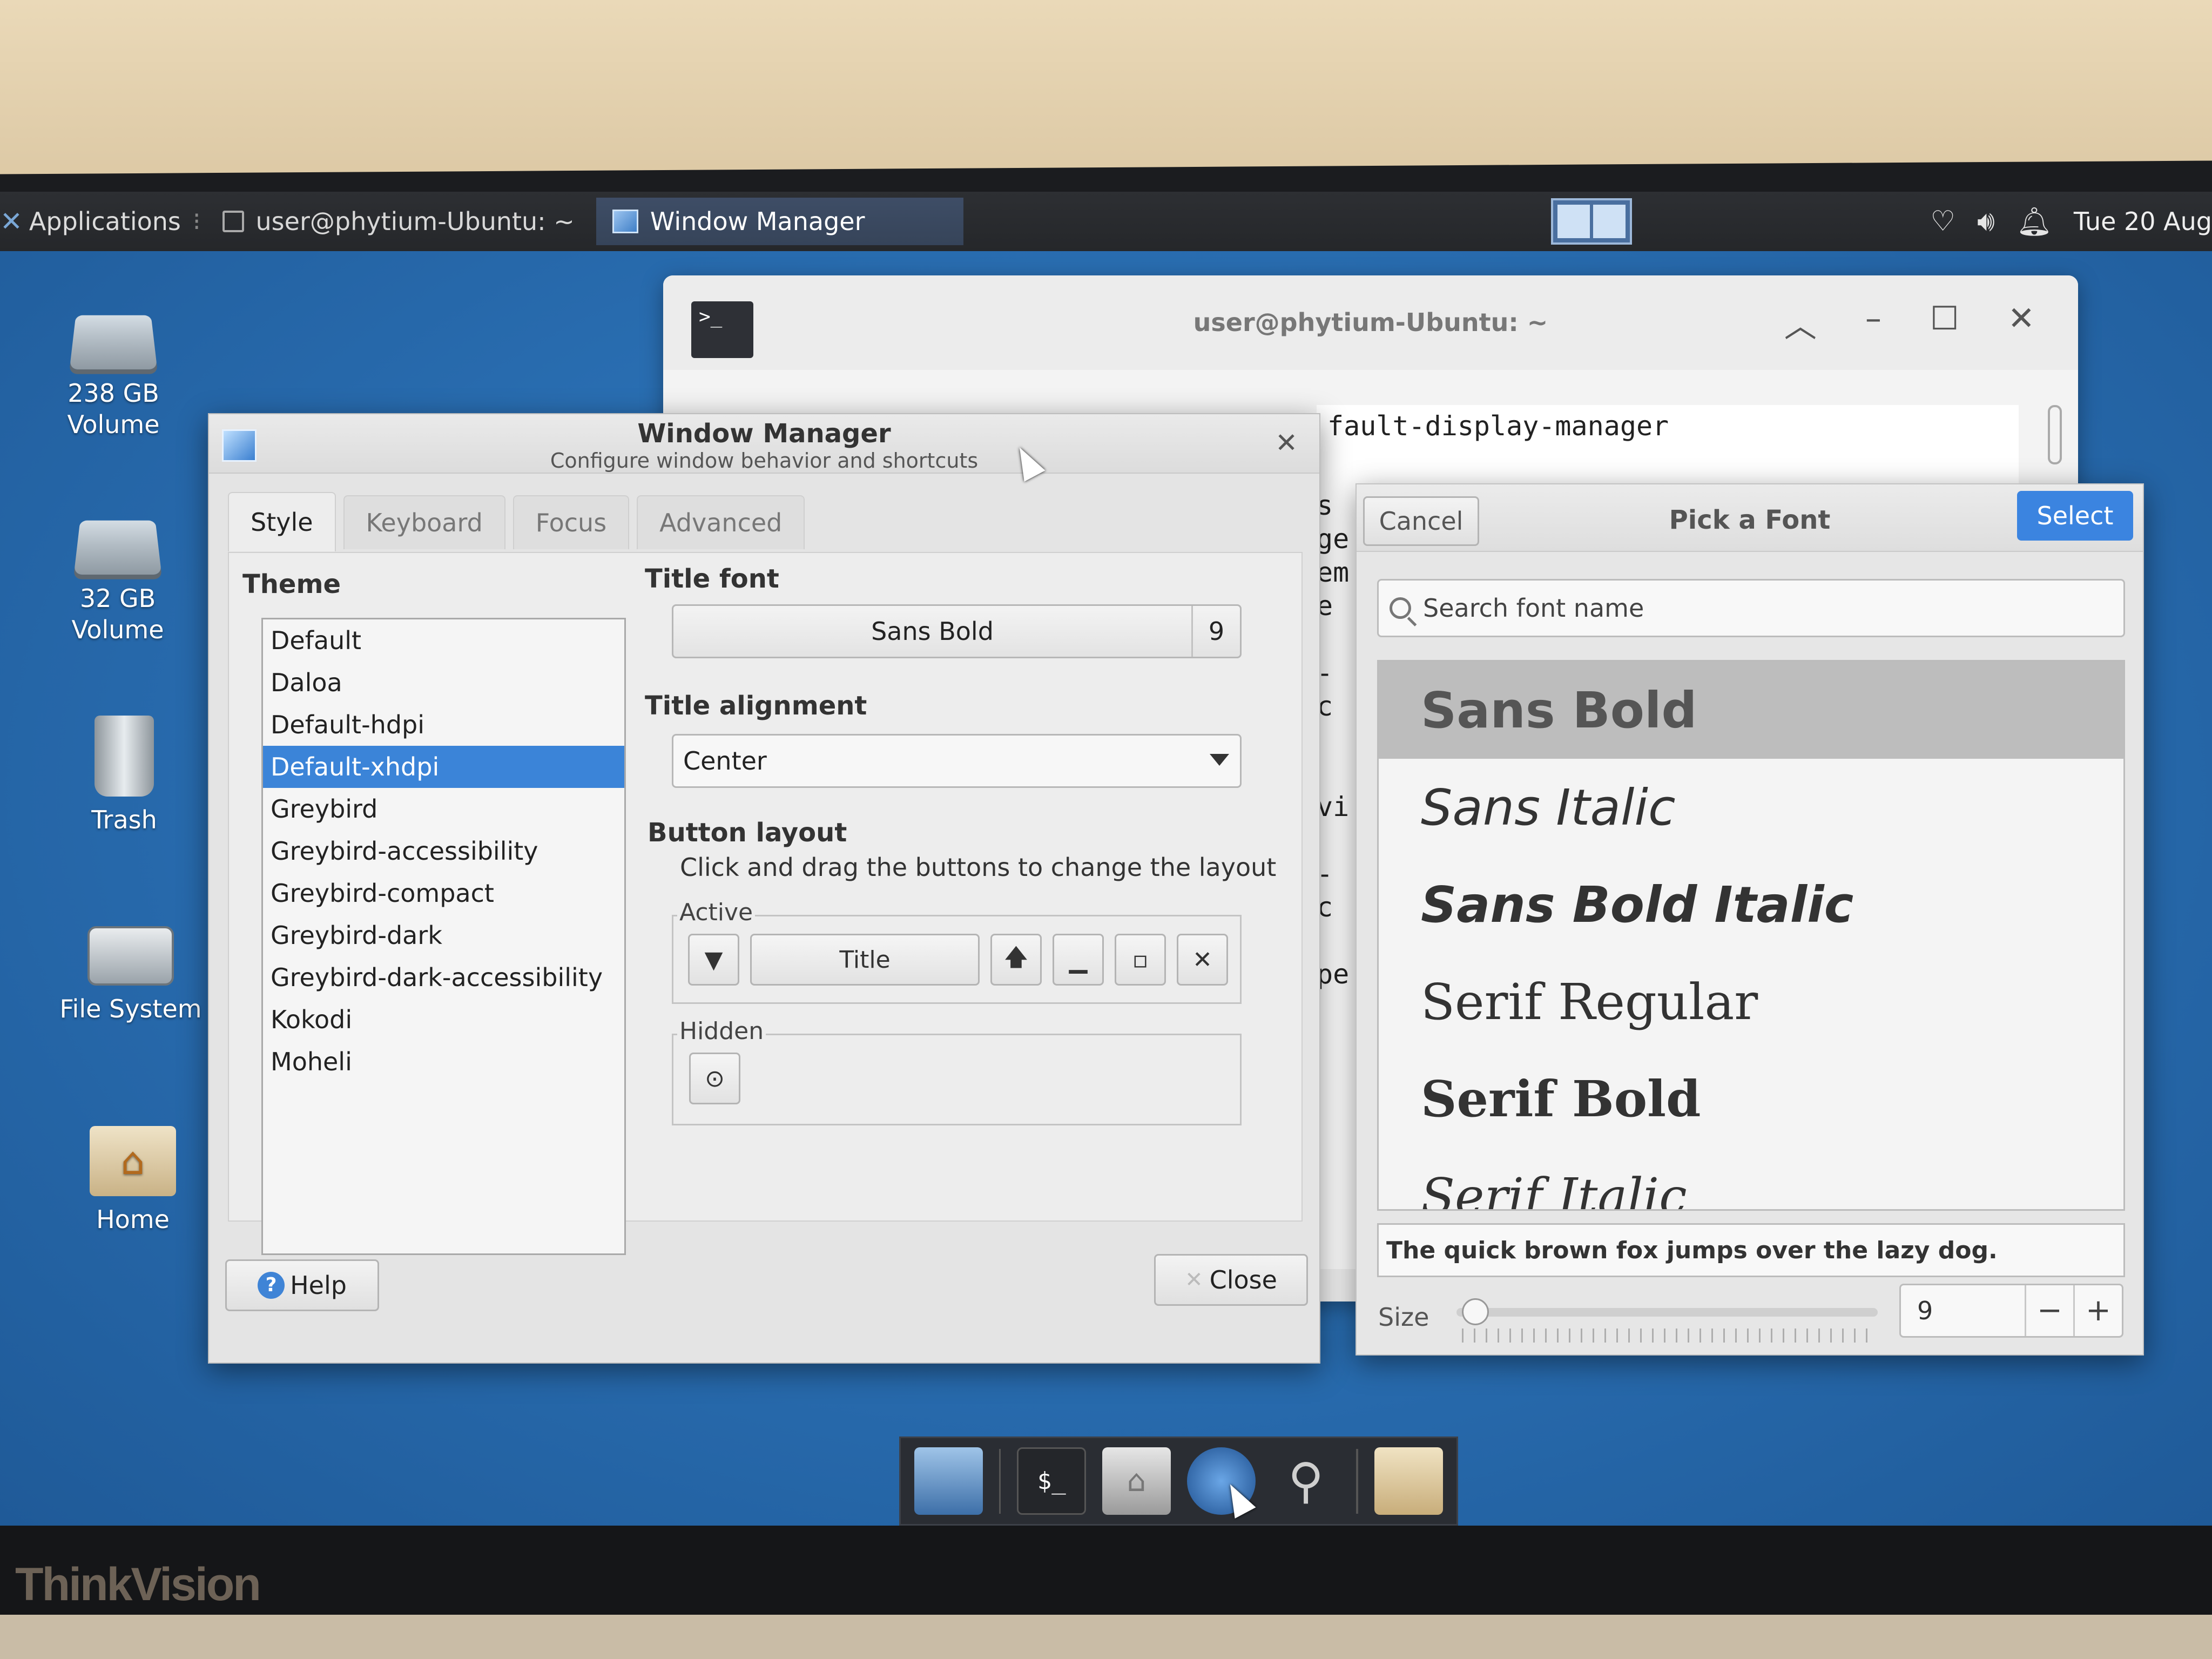 The height and width of the screenshot is (1659, 2212). What do you see at coordinates (2097, 1310) in the screenshot?
I see `increment-button: +` at bounding box center [2097, 1310].